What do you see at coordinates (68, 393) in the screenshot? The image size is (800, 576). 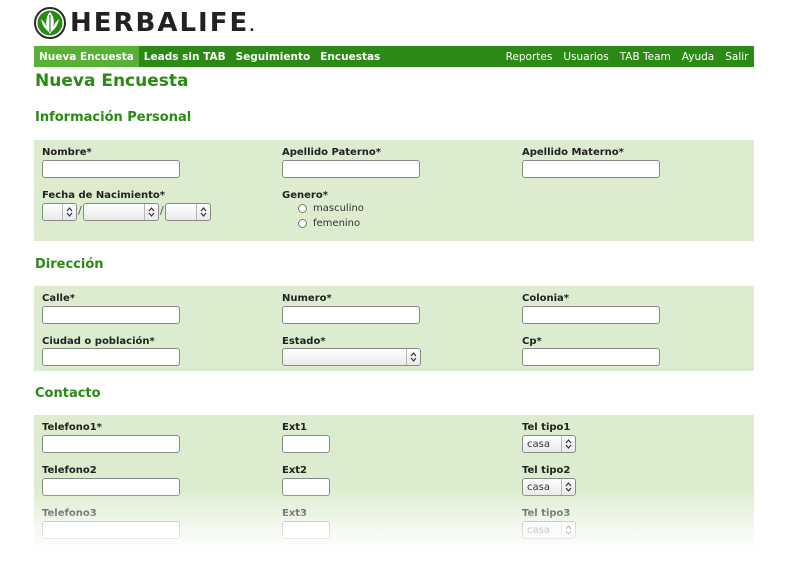 I see `section-title-contacto: Contacto` at bounding box center [68, 393].